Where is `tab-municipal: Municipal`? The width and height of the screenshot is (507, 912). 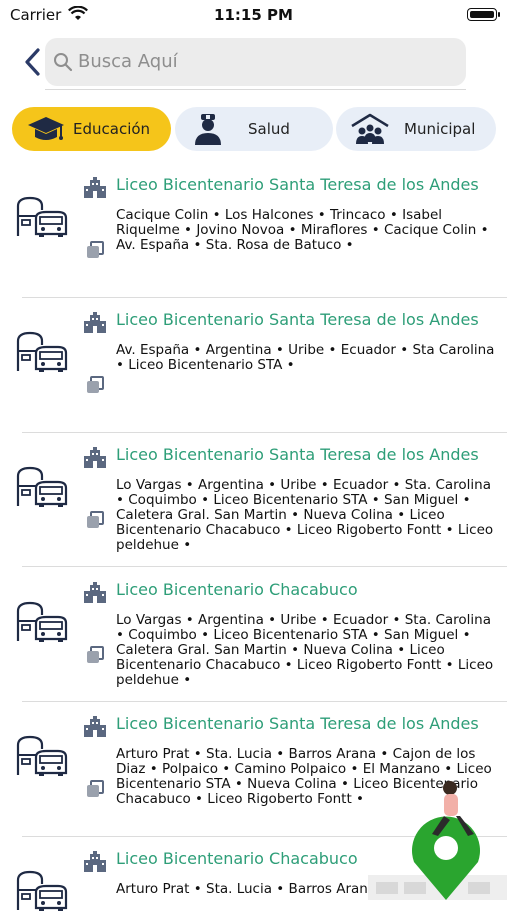 tab-municipal: Municipal is located at coordinates (416, 129).